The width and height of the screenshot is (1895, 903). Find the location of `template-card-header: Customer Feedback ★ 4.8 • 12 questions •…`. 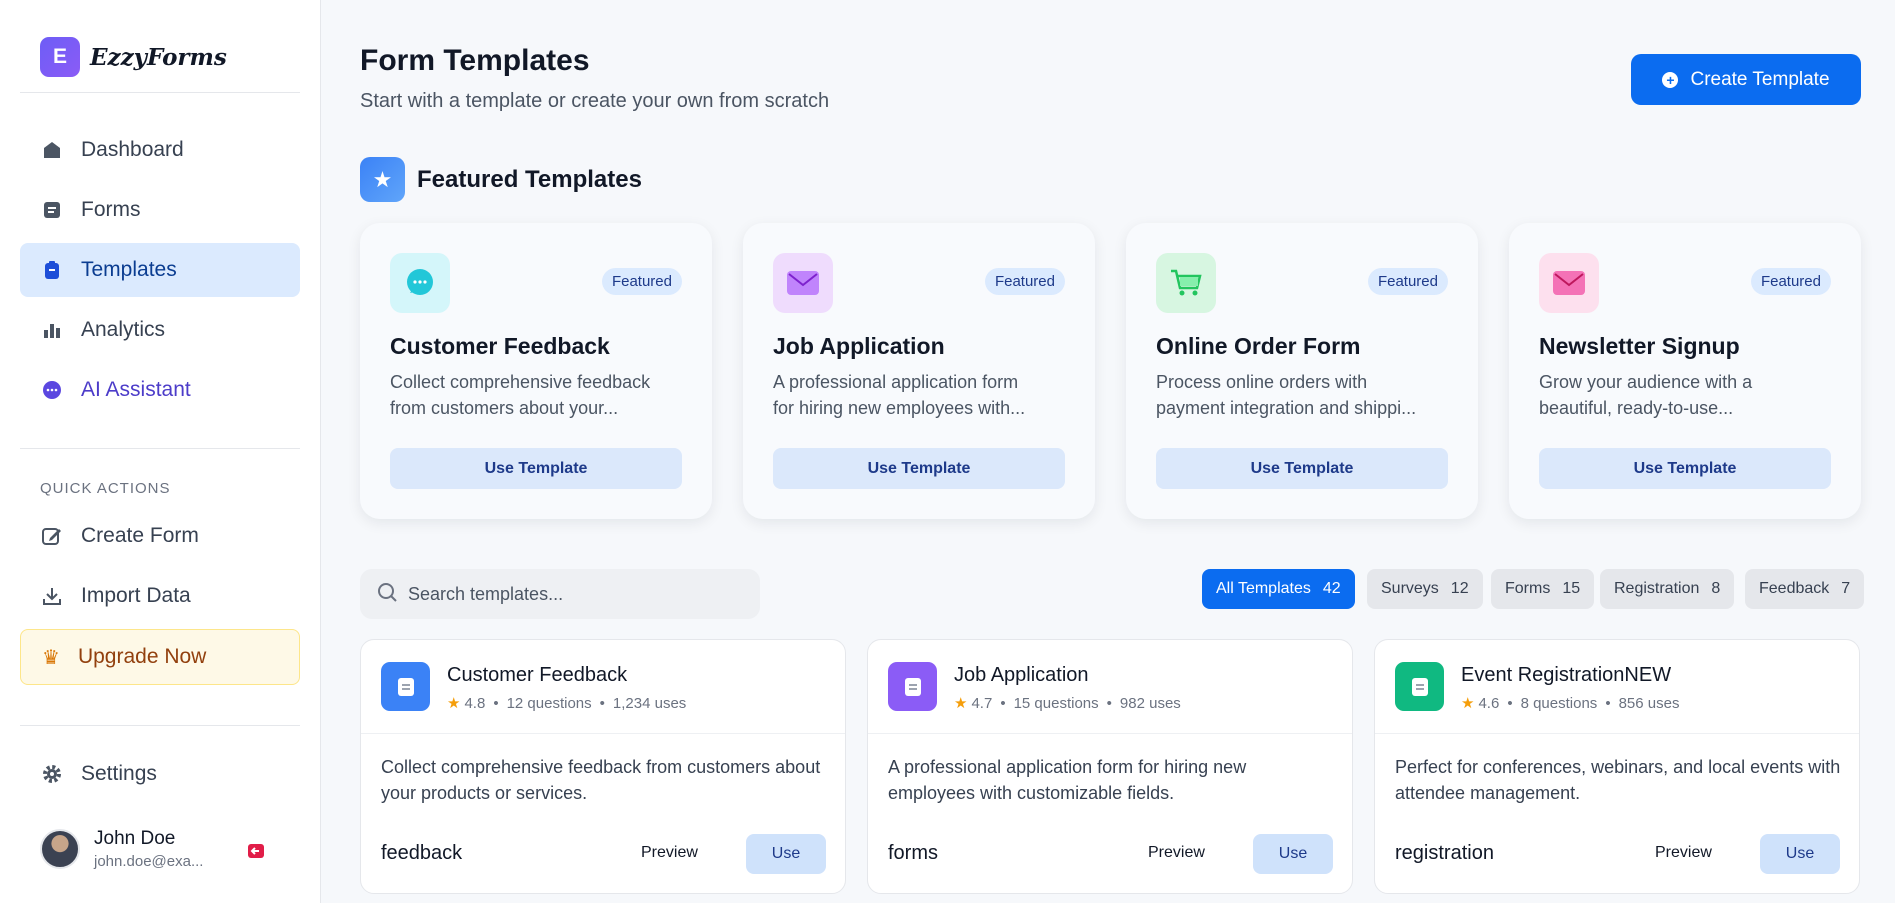

template-card-header: Customer Feedback ★ 4.8 • 12 questions •… is located at coordinates (603, 687).